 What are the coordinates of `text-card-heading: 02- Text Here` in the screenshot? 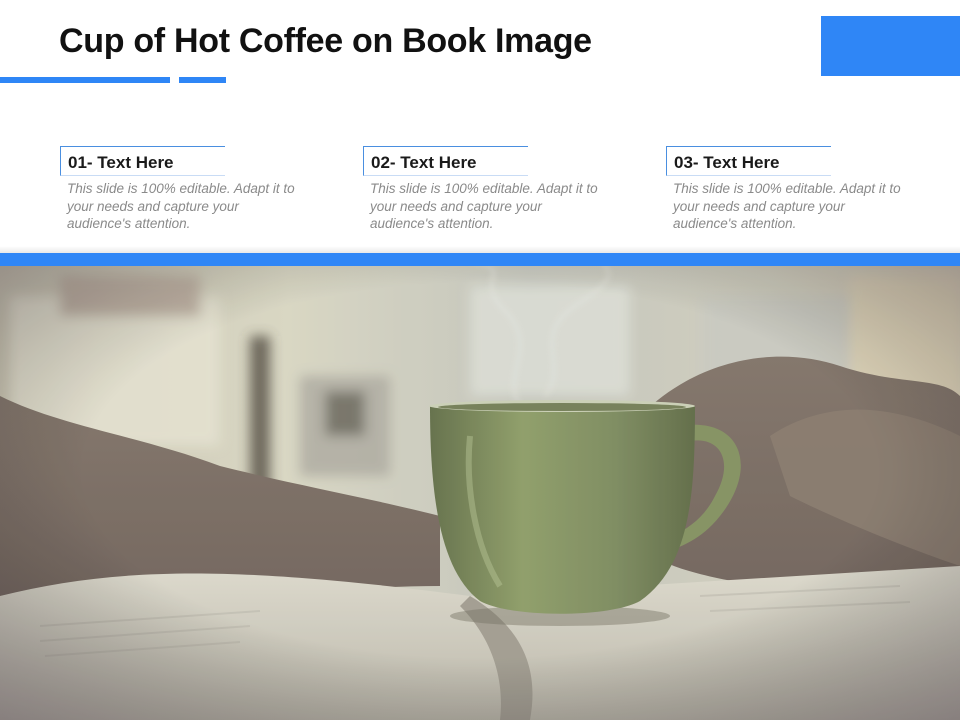 It's located at (445, 161).